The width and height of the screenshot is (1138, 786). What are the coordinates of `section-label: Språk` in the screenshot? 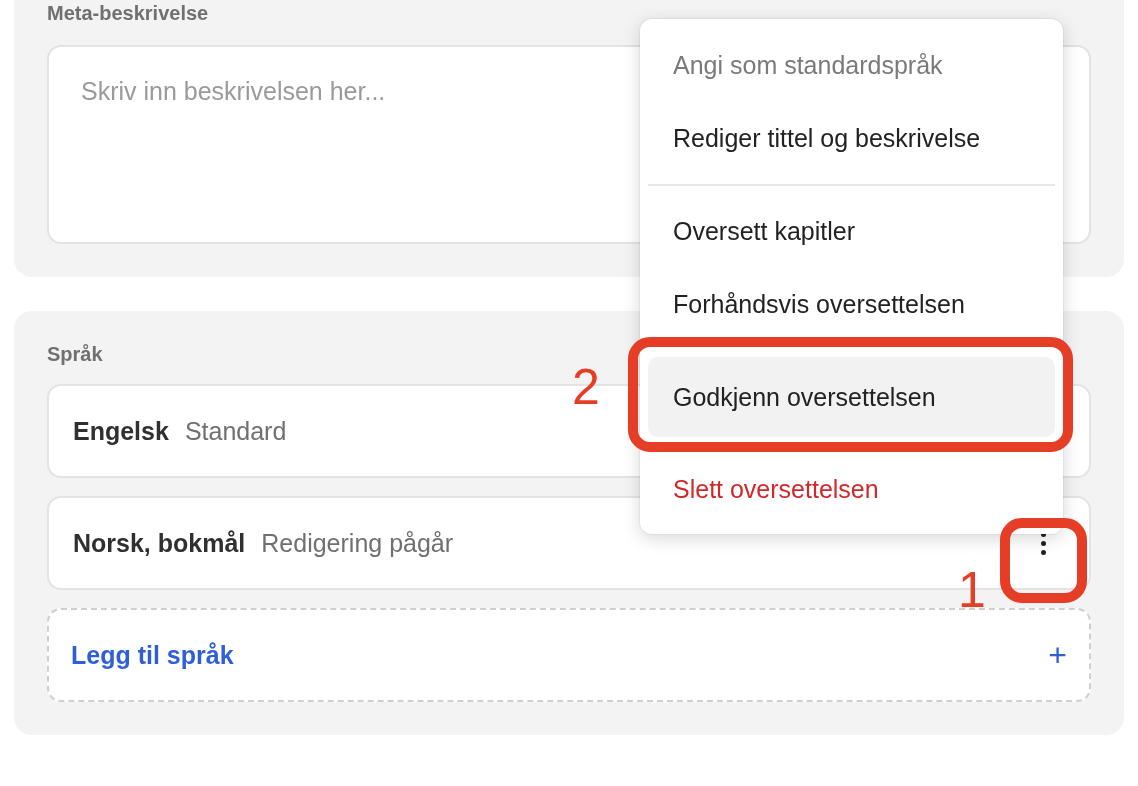 It's located at (75, 354).